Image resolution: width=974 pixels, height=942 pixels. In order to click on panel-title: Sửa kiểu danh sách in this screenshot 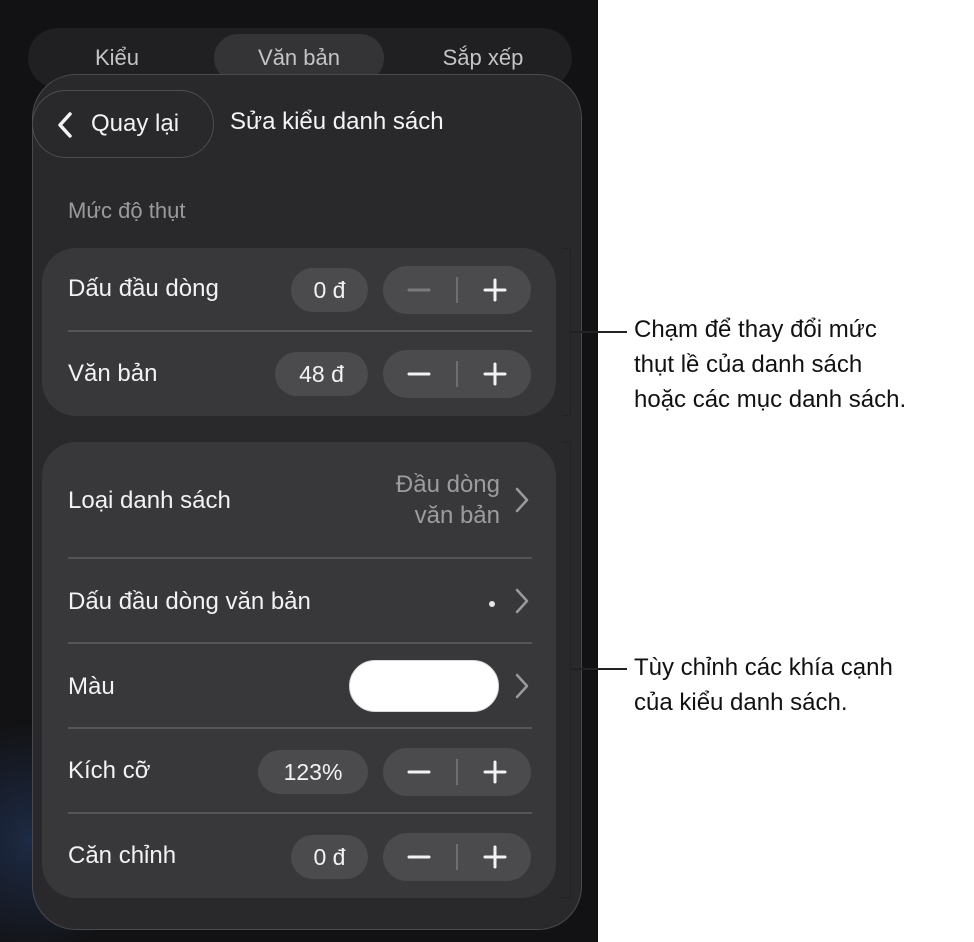, I will do `click(337, 121)`.